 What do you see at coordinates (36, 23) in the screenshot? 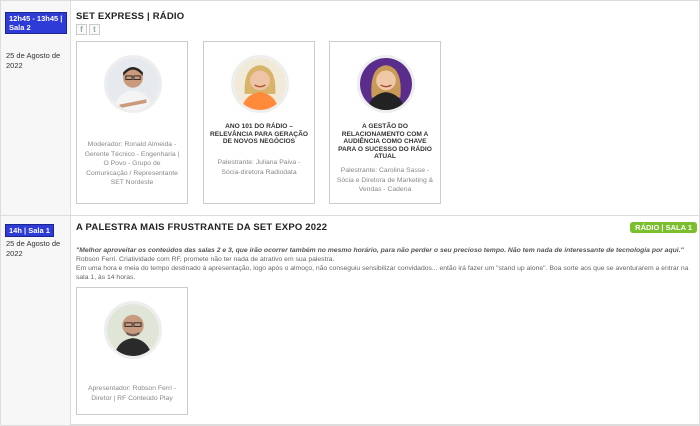
I see `time-badge: 12h45 - 13h45 | Sala 2` at bounding box center [36, 23].